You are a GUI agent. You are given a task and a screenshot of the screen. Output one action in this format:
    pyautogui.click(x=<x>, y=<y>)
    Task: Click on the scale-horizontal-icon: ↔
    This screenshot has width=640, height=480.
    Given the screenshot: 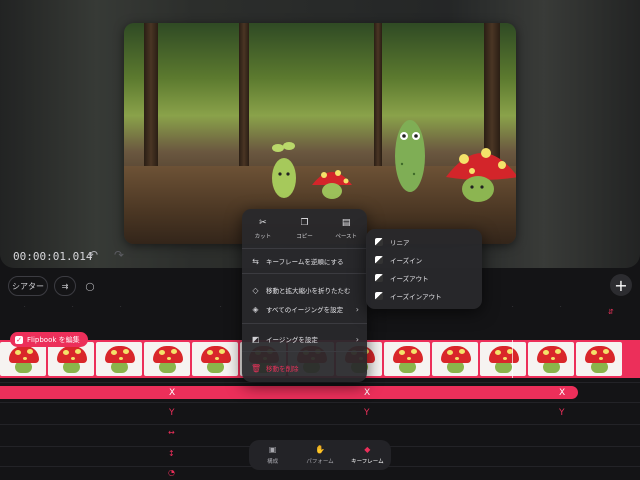 What is the action you would take?
    pyautogui.click(x=171, y=432)
    